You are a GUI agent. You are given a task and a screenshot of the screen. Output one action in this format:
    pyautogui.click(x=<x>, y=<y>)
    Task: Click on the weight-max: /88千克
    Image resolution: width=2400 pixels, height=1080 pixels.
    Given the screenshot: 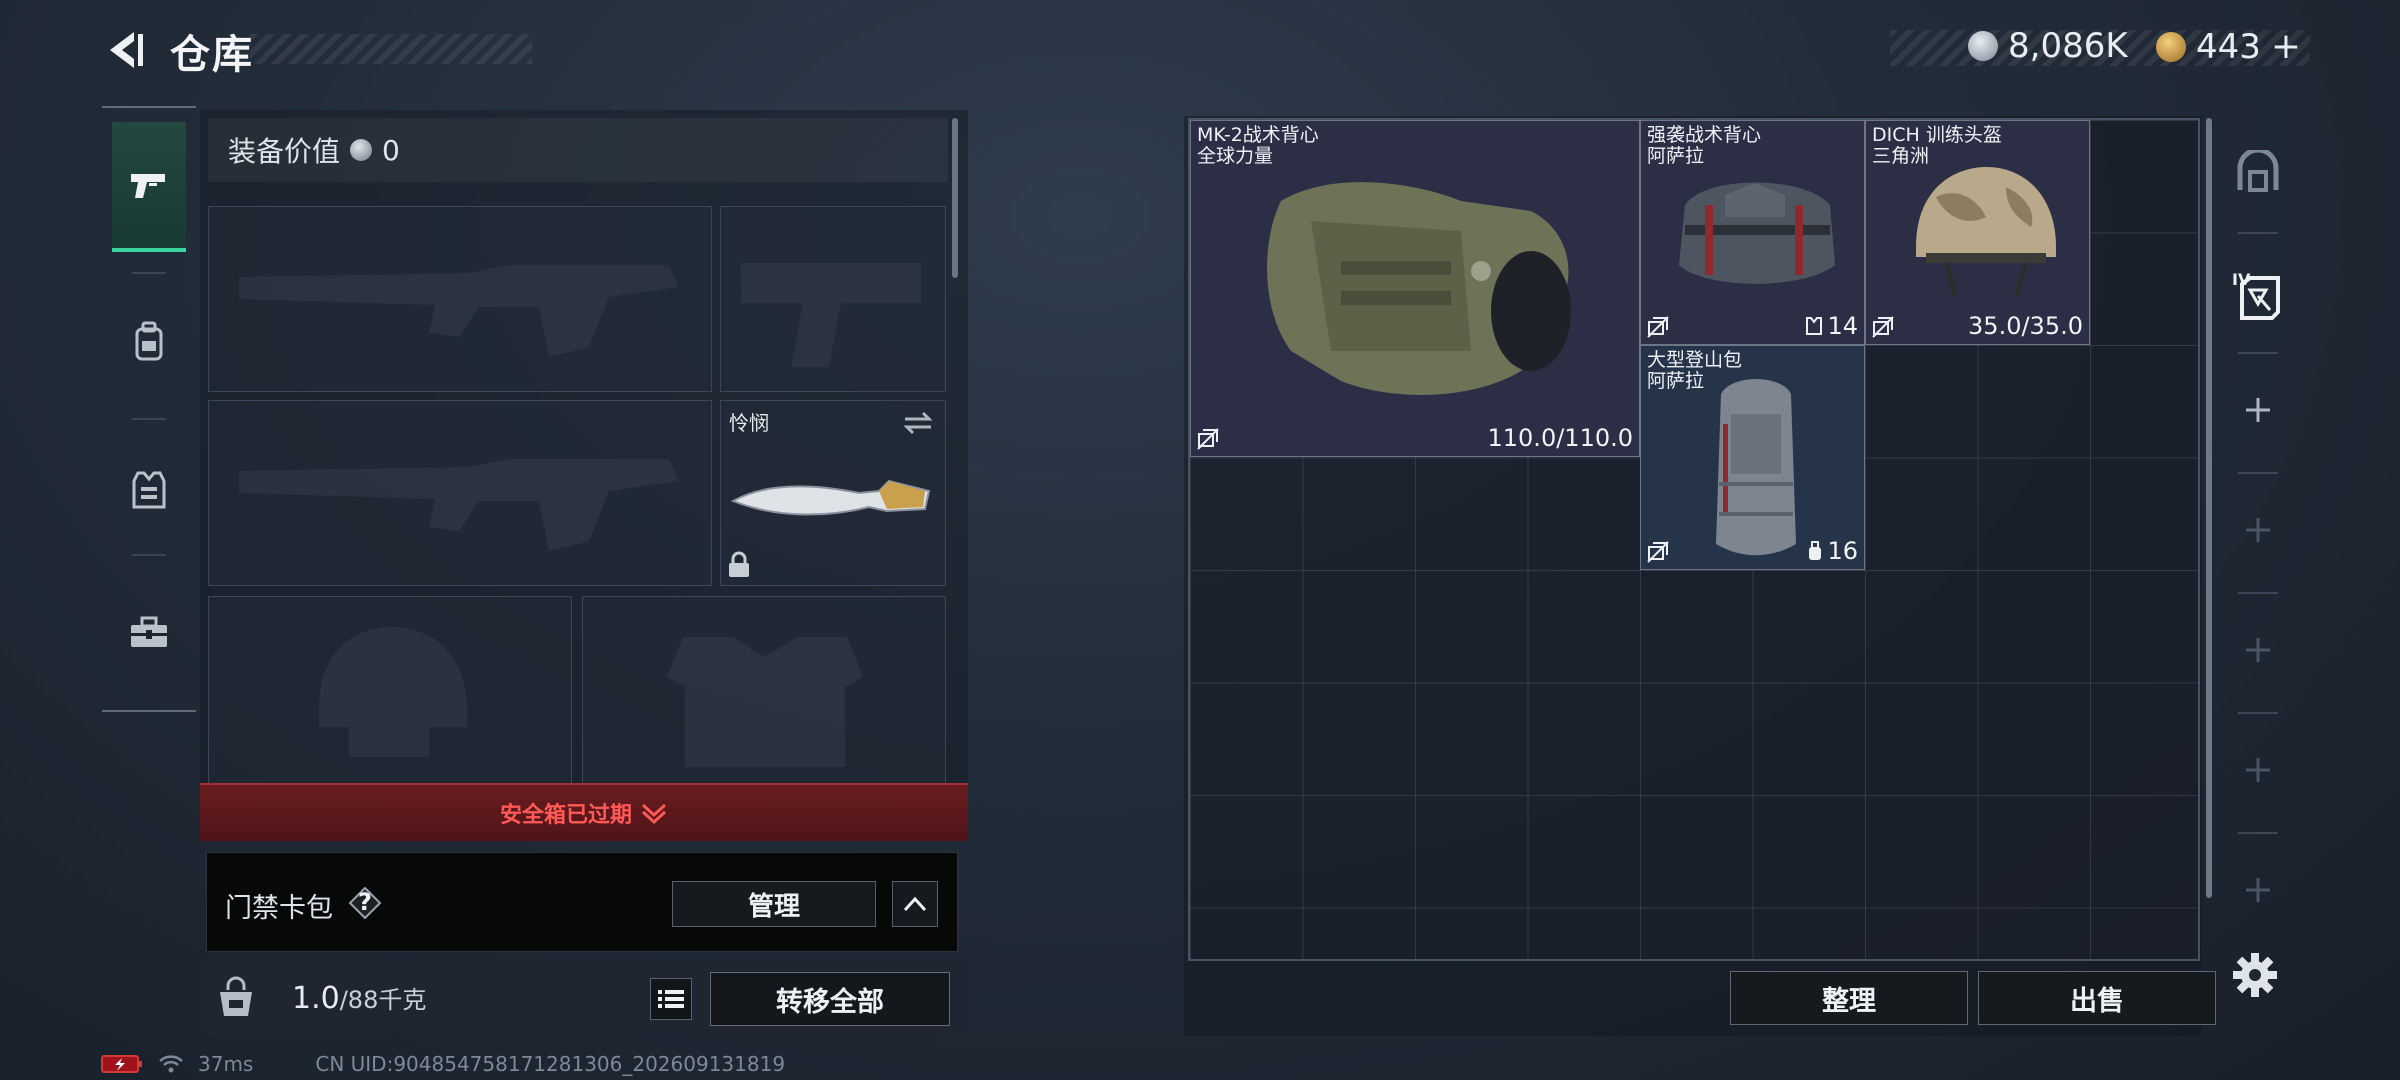 What is the action you would take?
    pyautogui.click(x=383, y=1000)
    